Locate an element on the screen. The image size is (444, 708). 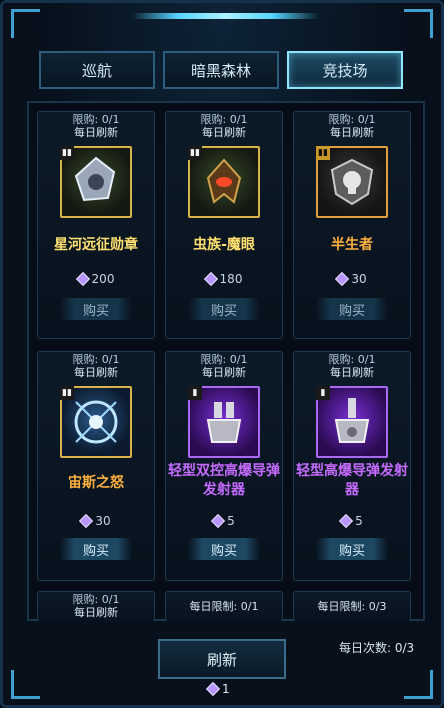
shop-item-card: 每日限制: 0/1 is located at coordinates (224, 606).